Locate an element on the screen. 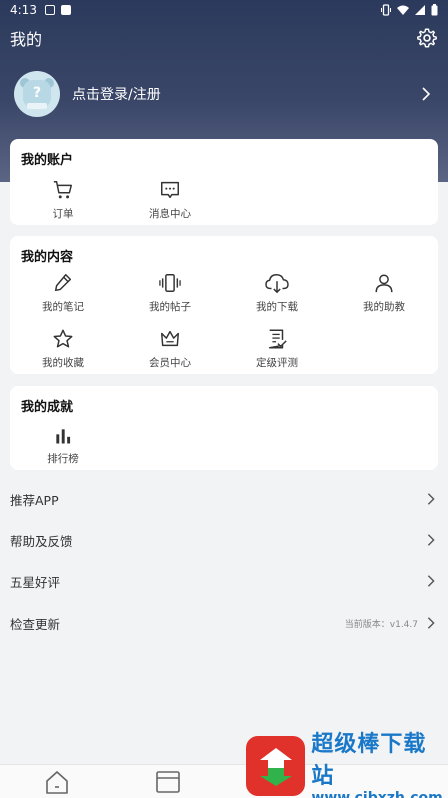  bar-chart-icon is located at coordinates (63, 436).